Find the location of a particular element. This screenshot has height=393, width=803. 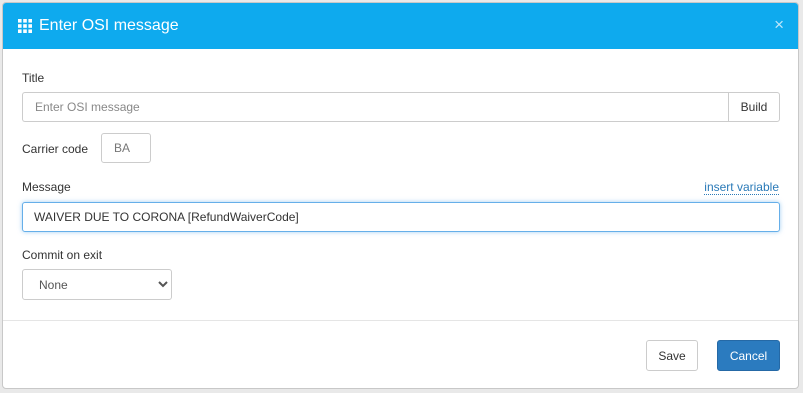

message-input is located at coordinates (401, 217).